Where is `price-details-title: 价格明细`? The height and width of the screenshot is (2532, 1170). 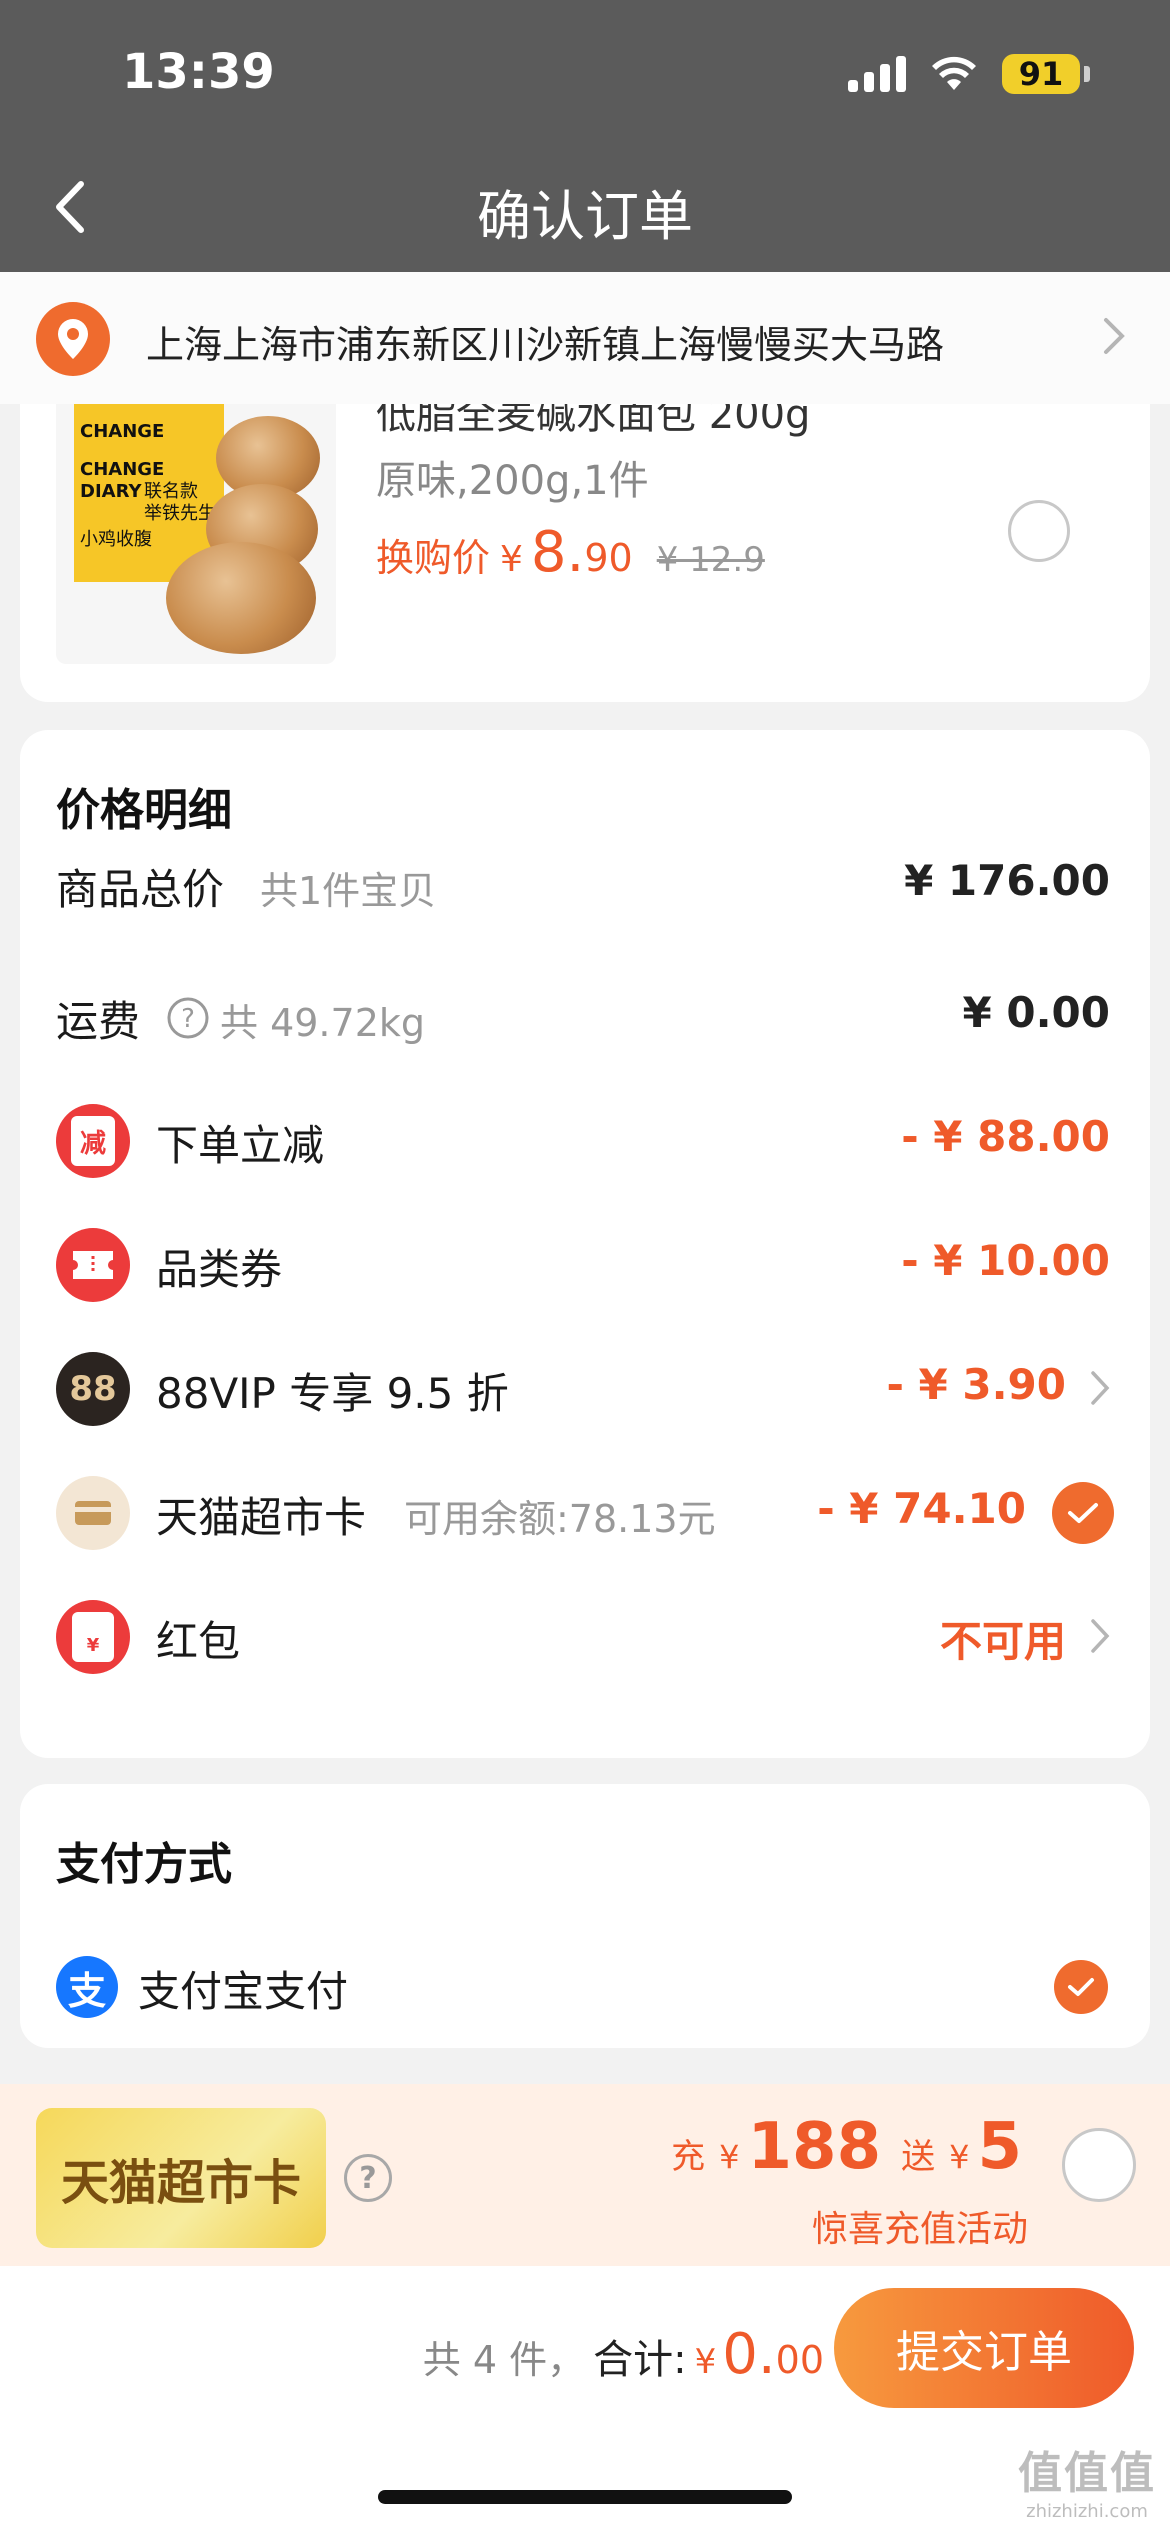
price-details-title: 价格明细 is located at coordinates (144, 810).